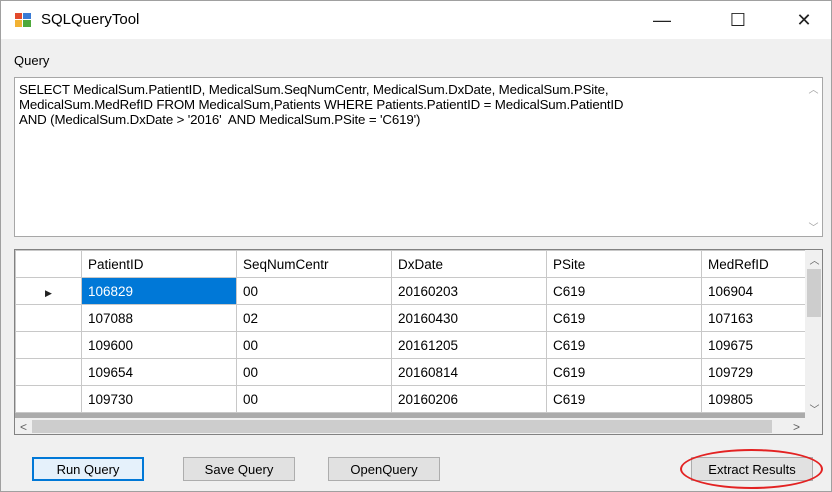  I want to click on table-cell: 20160203, so click(469, 291).